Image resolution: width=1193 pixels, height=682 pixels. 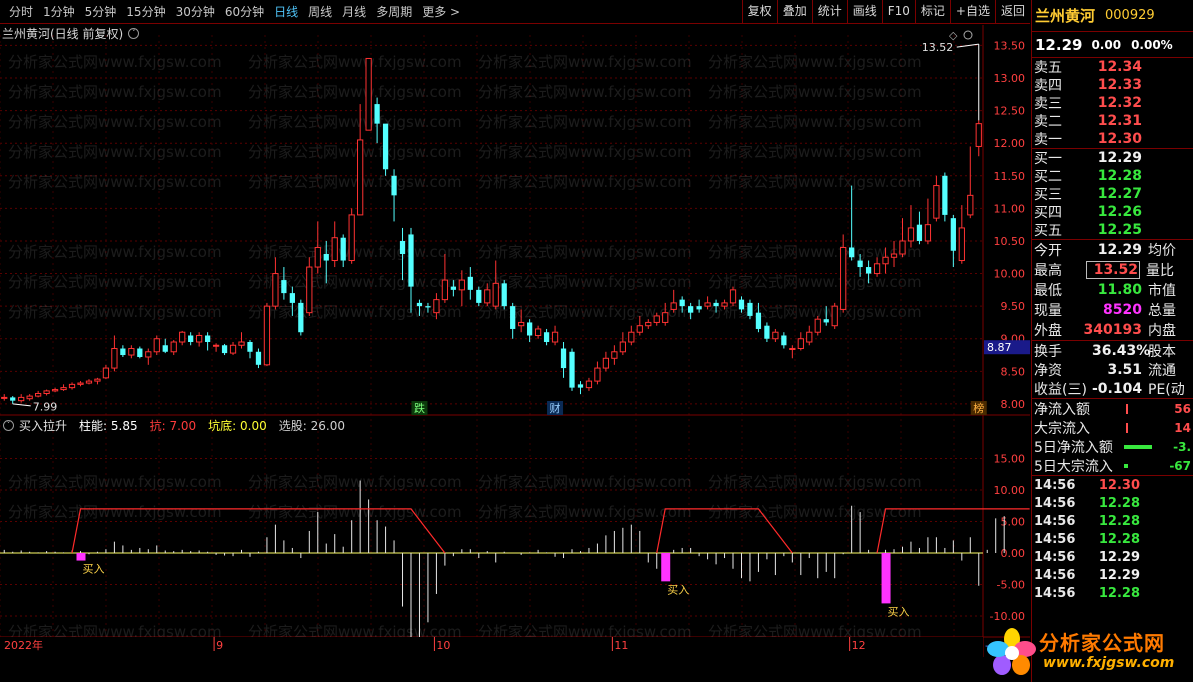 What do you see at coordinates (45, 407) in the screenshot?
I see `low-price-label: 7.99` at bounding box center [45, 407].